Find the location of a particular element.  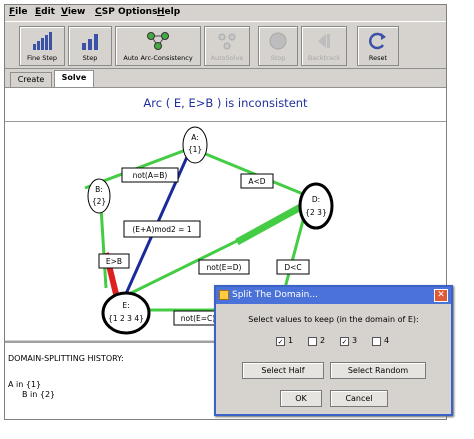

fine-step-button: Fine Step is located at coordinates (42, 46).